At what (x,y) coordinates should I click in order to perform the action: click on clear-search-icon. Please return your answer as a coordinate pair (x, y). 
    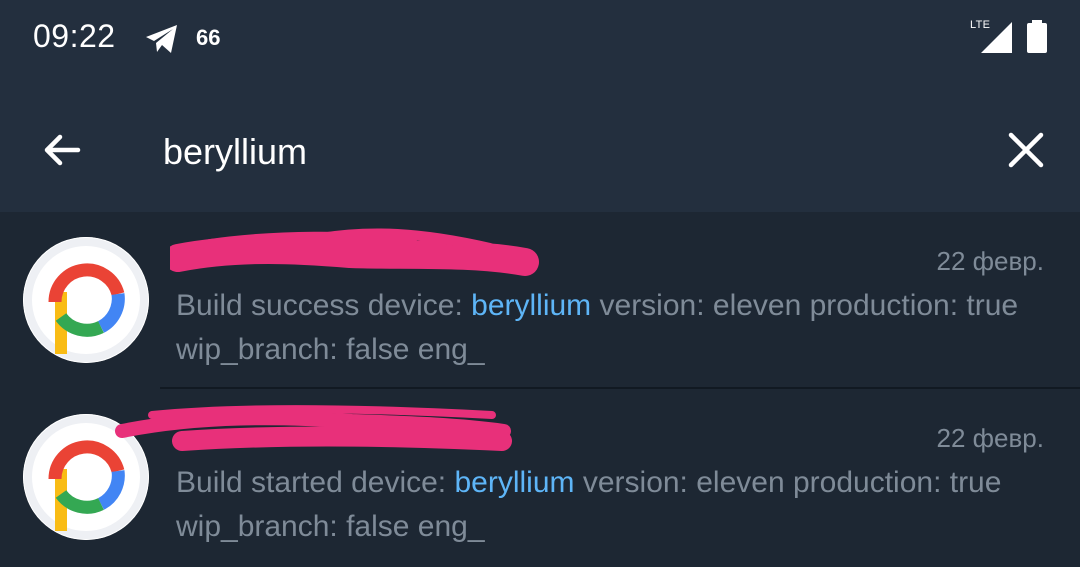
    Looking at the image, I should click on (1026, 150).